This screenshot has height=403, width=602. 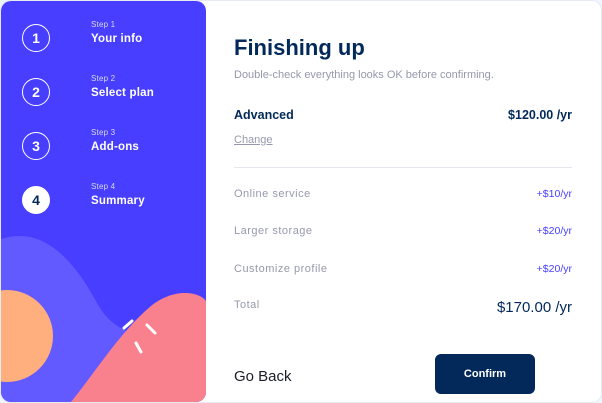 What do you see at coordinates (403, 194) in the screenshot?
I see `addon-row: Online service +$10/yr` at bounding box center [403, 194].